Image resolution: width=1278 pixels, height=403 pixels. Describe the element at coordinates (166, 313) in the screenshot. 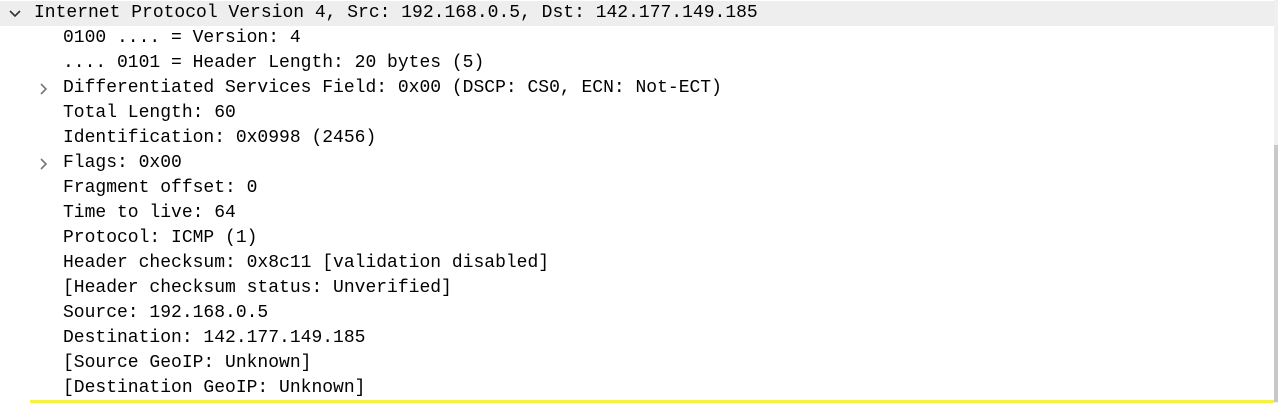

I see `tree-item-label: Source: 192.168.0.5` at that location.